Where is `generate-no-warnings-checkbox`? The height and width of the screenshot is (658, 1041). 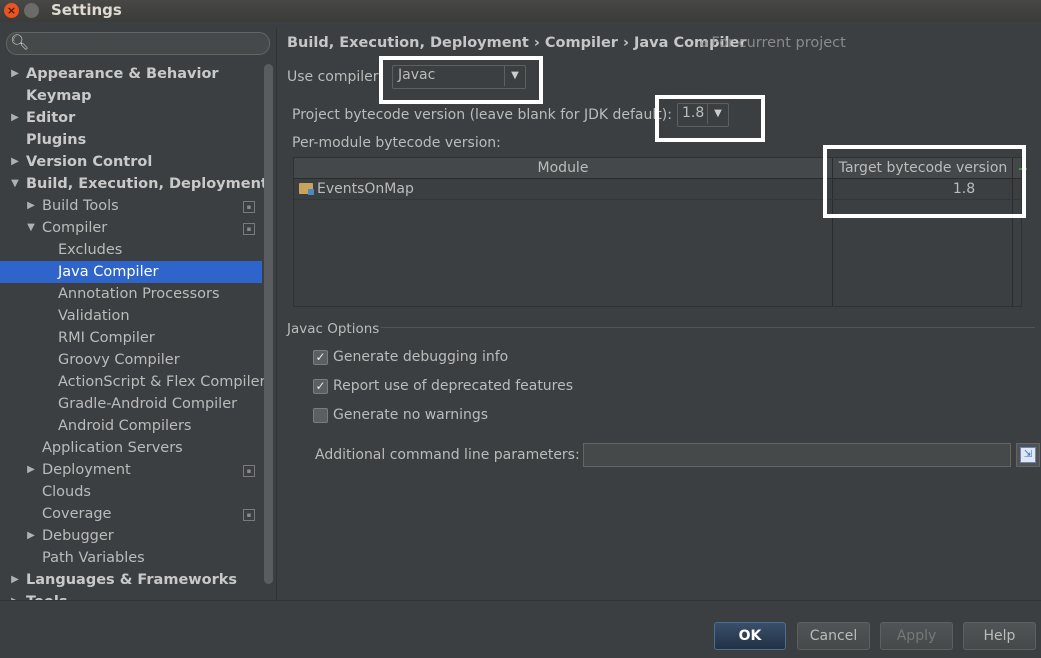
generate-no-warnings-checkbox is located at coordinates (320, 415).